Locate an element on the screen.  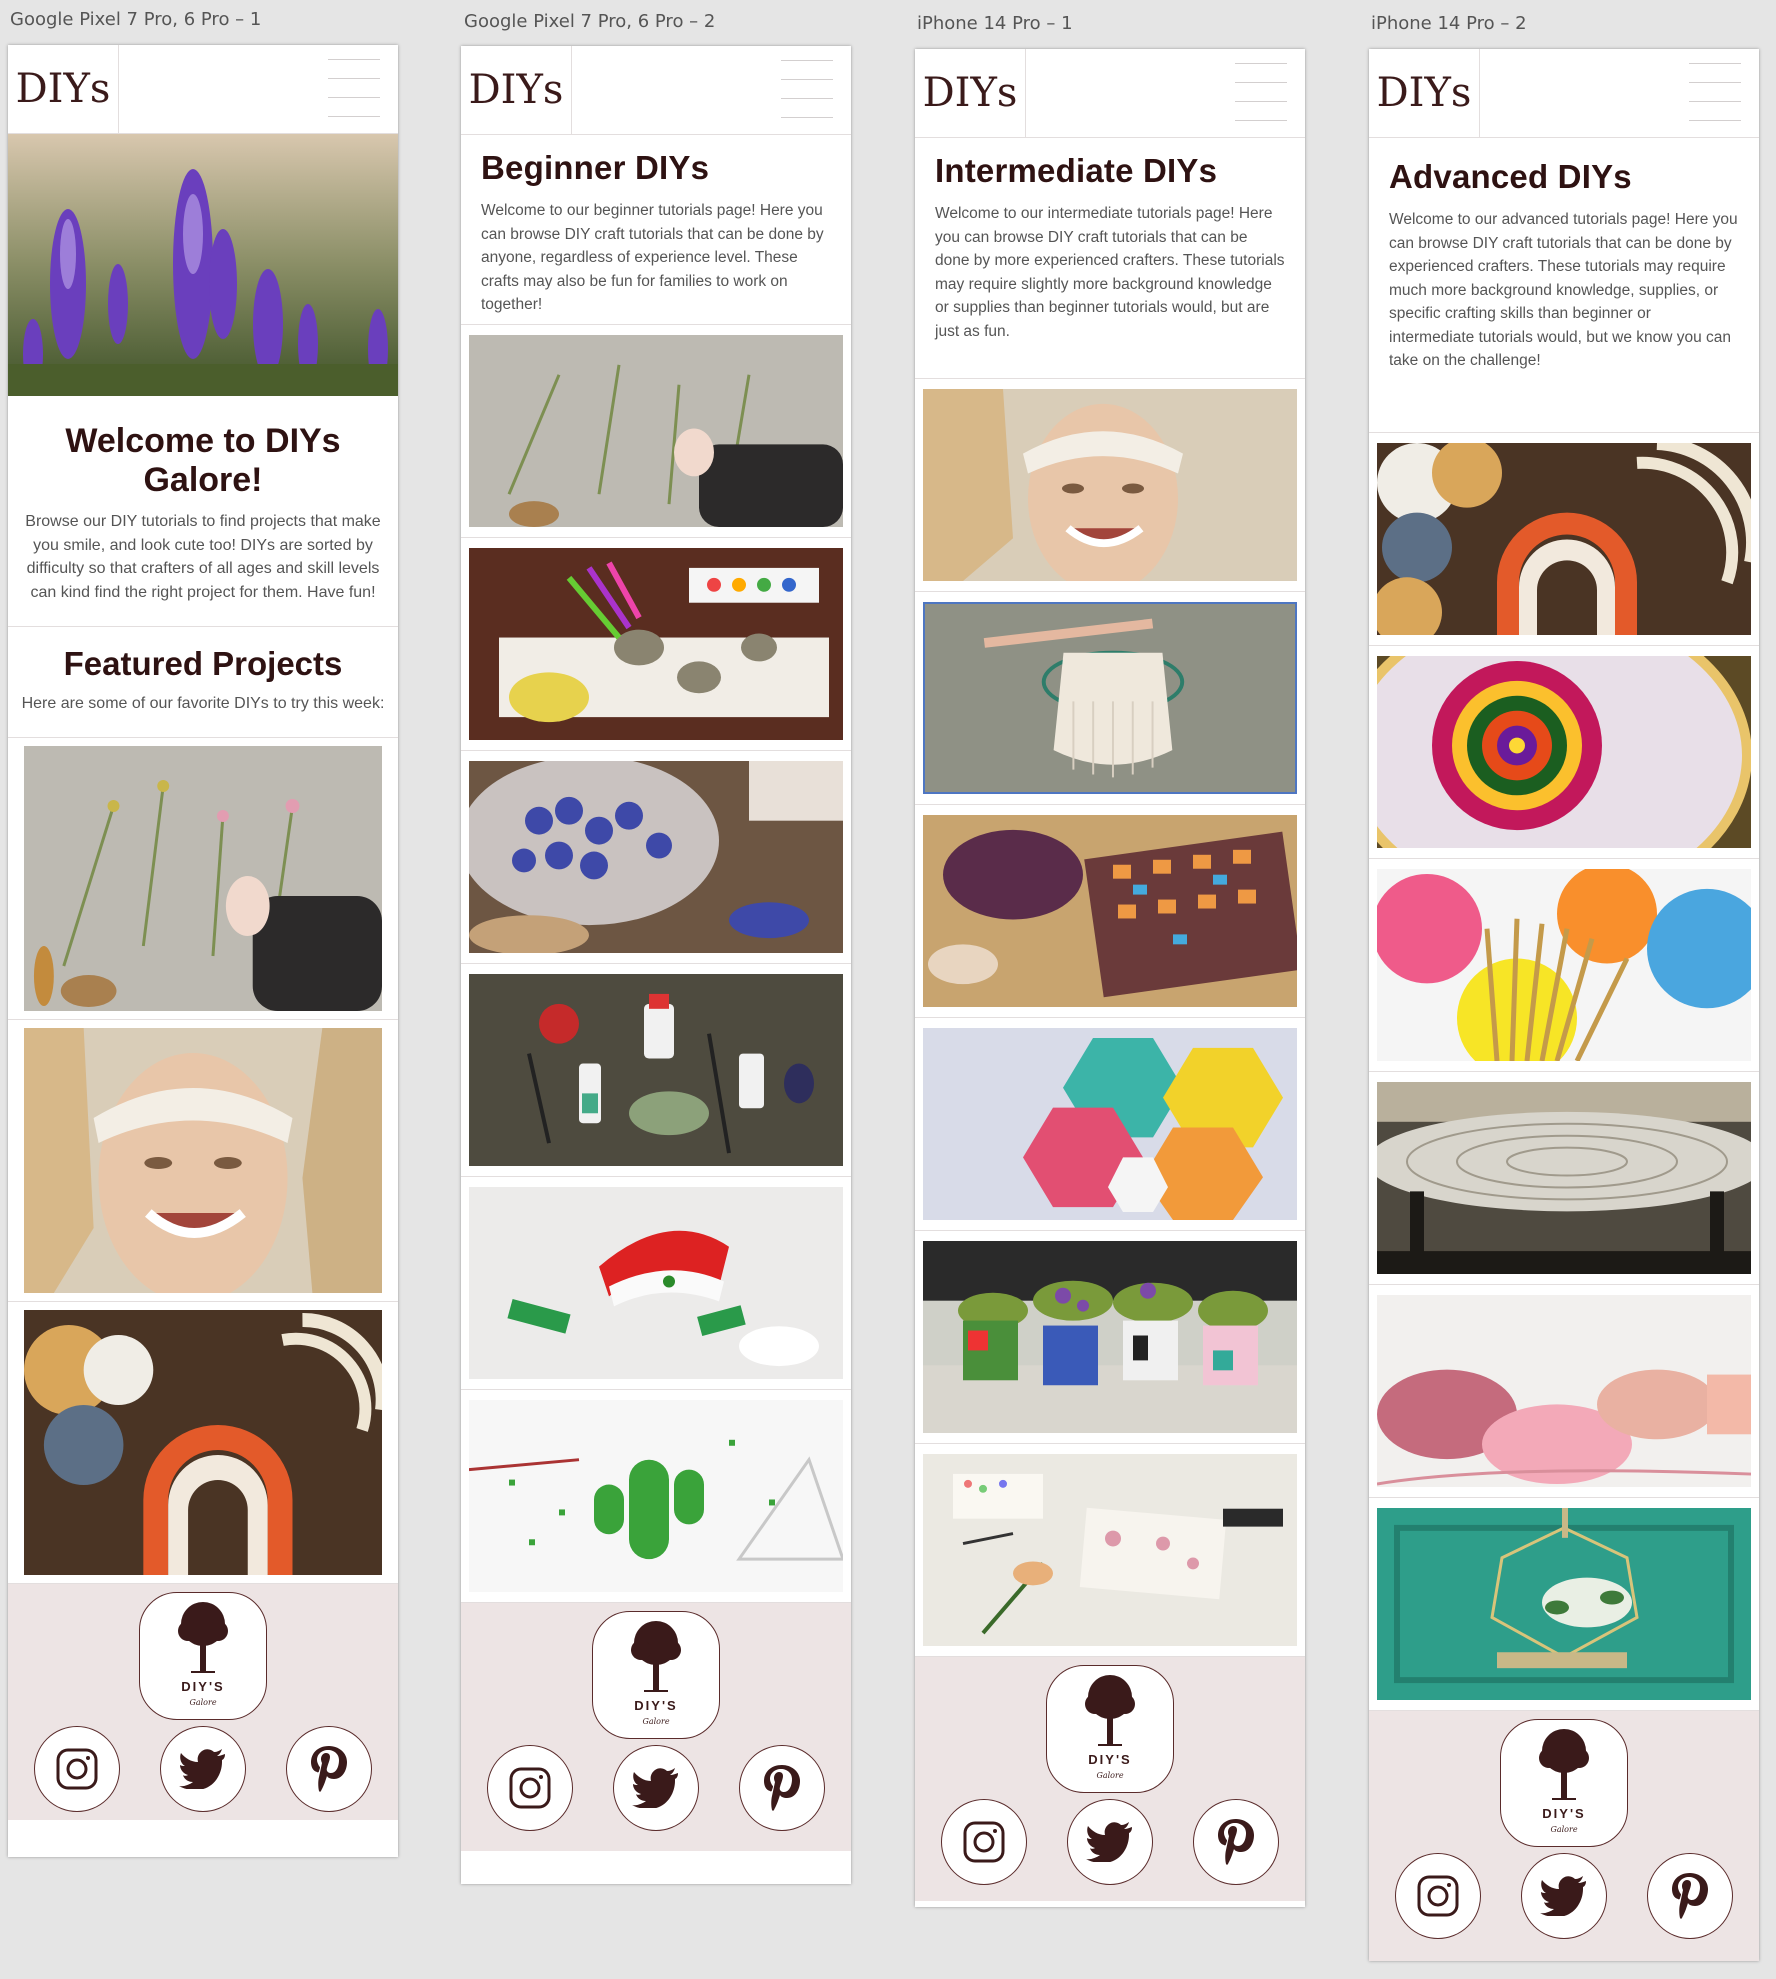
embroidery-hoop-image is located at coordinates (1564, 752).